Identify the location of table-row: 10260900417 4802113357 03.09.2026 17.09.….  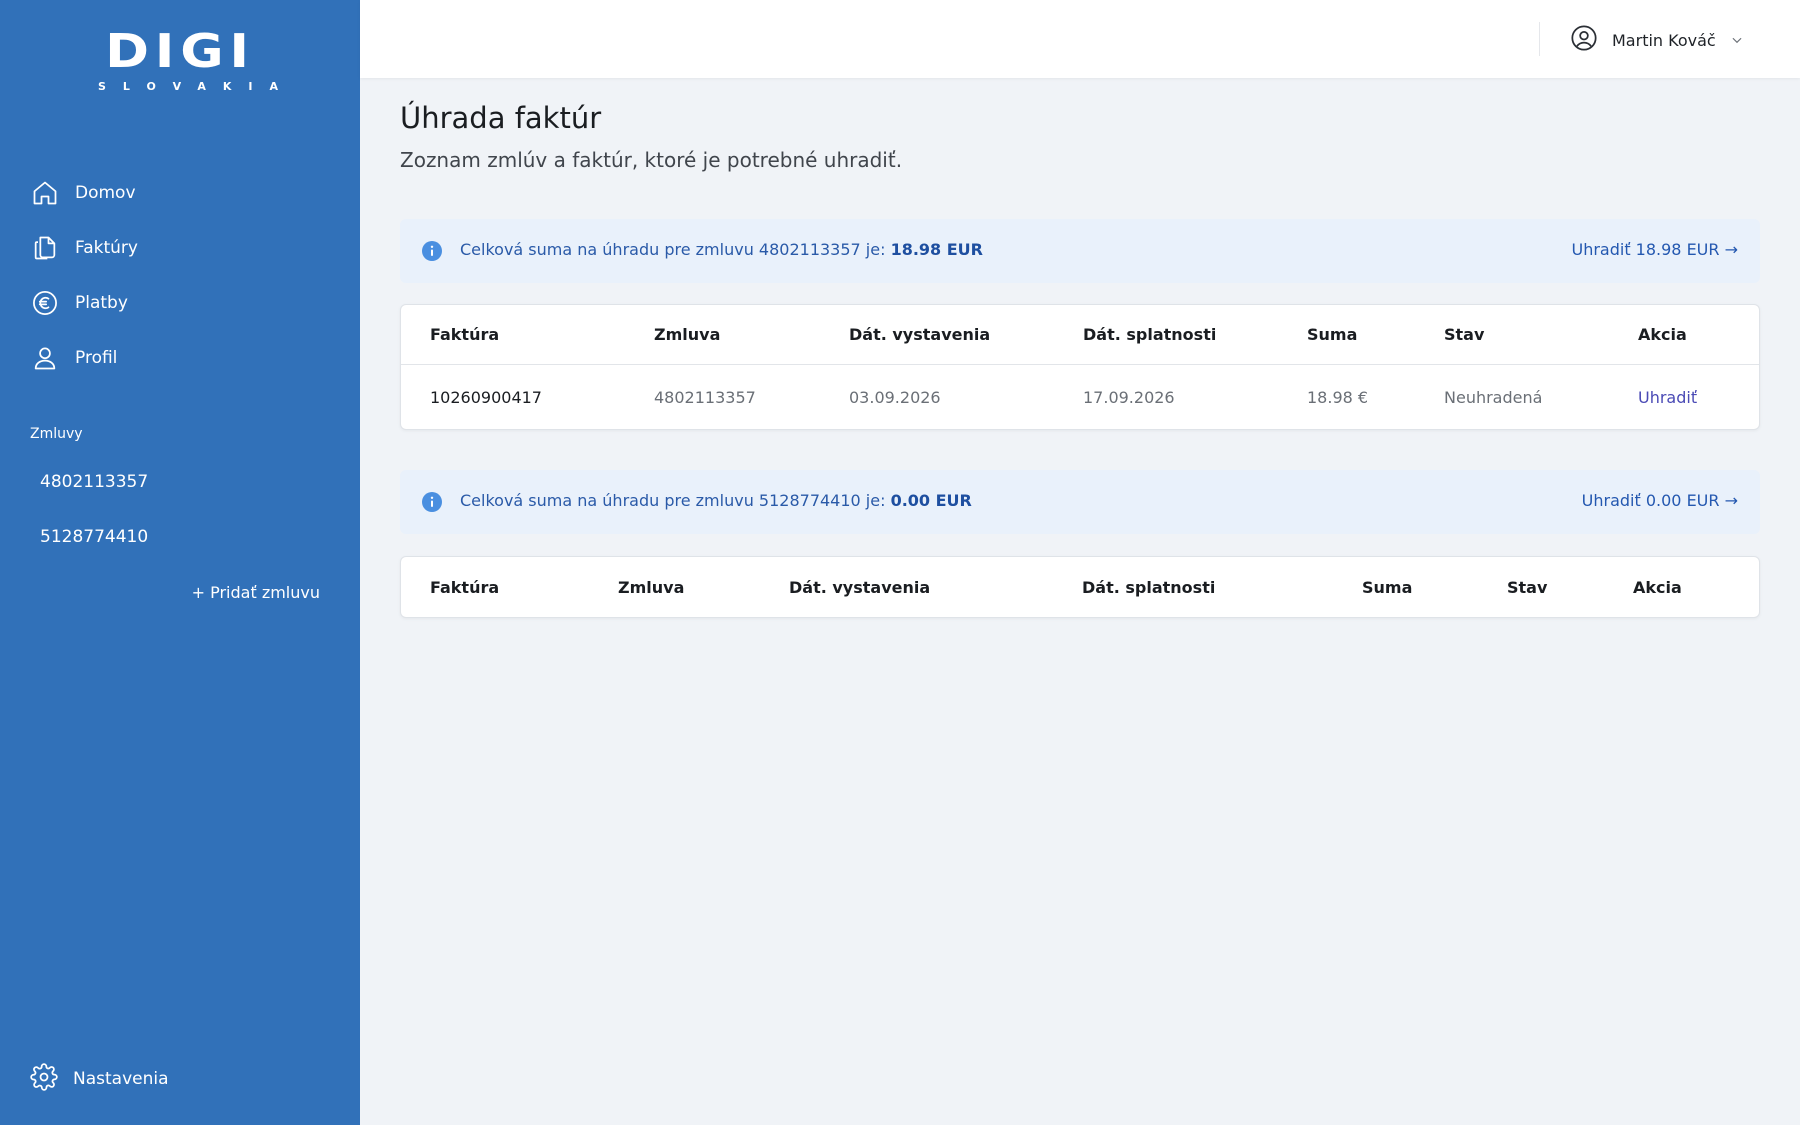
(1080, 397).